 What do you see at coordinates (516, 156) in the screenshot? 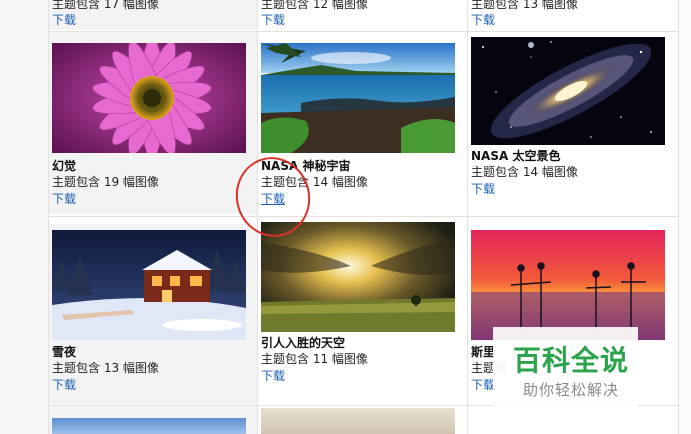
I see `theme-title: NASA 太空景色` at bounding box center [516, 156].